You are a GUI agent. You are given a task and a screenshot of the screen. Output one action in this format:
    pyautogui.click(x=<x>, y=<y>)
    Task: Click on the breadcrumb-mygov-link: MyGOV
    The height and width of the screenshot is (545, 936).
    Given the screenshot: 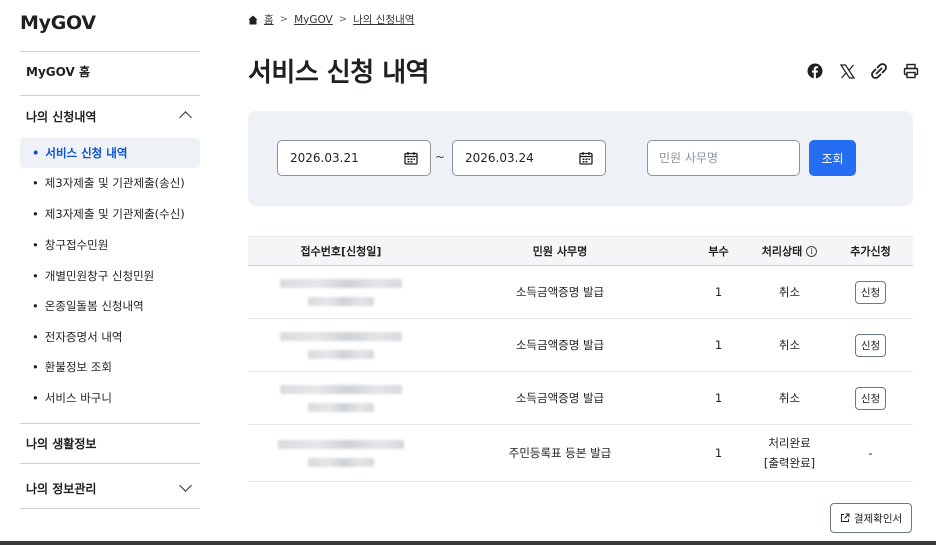 What is the action you would take?
    pyautogui.click(x=313, y=20)
    